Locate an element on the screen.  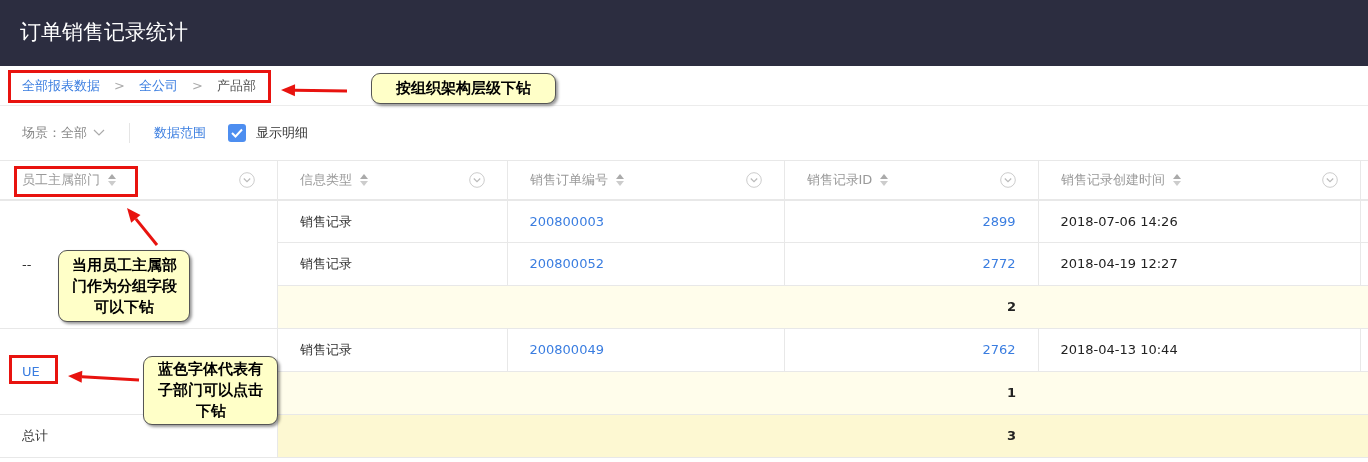
total-label: 总计 is located at coordinates (35, 436).